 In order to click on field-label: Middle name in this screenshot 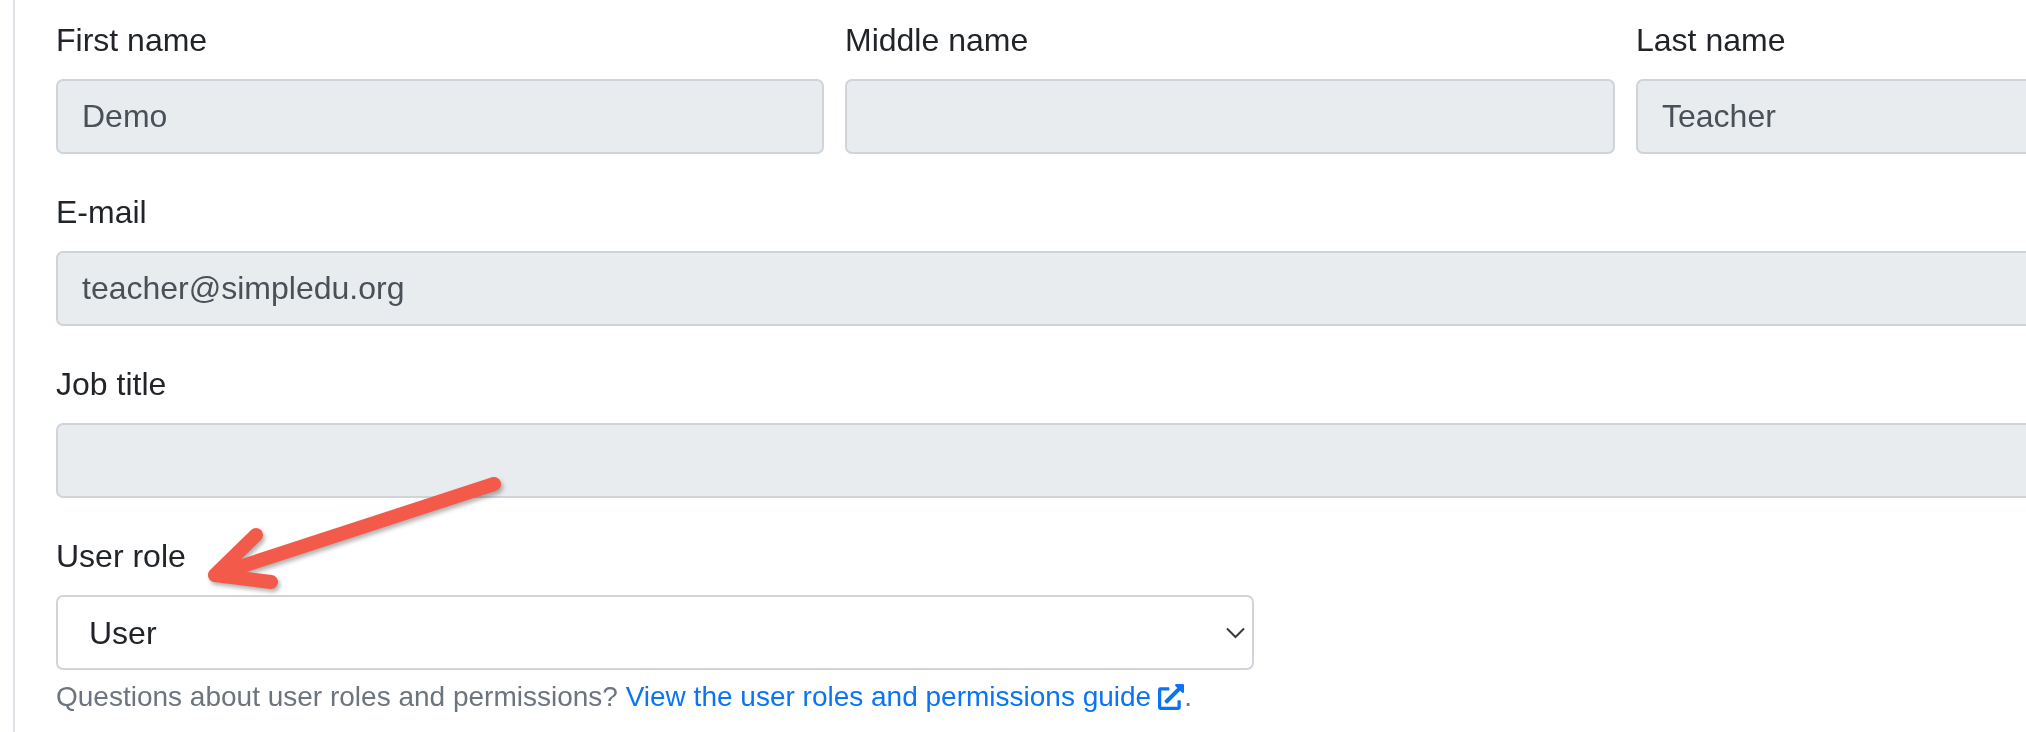, I will do `click(937, 40)`.